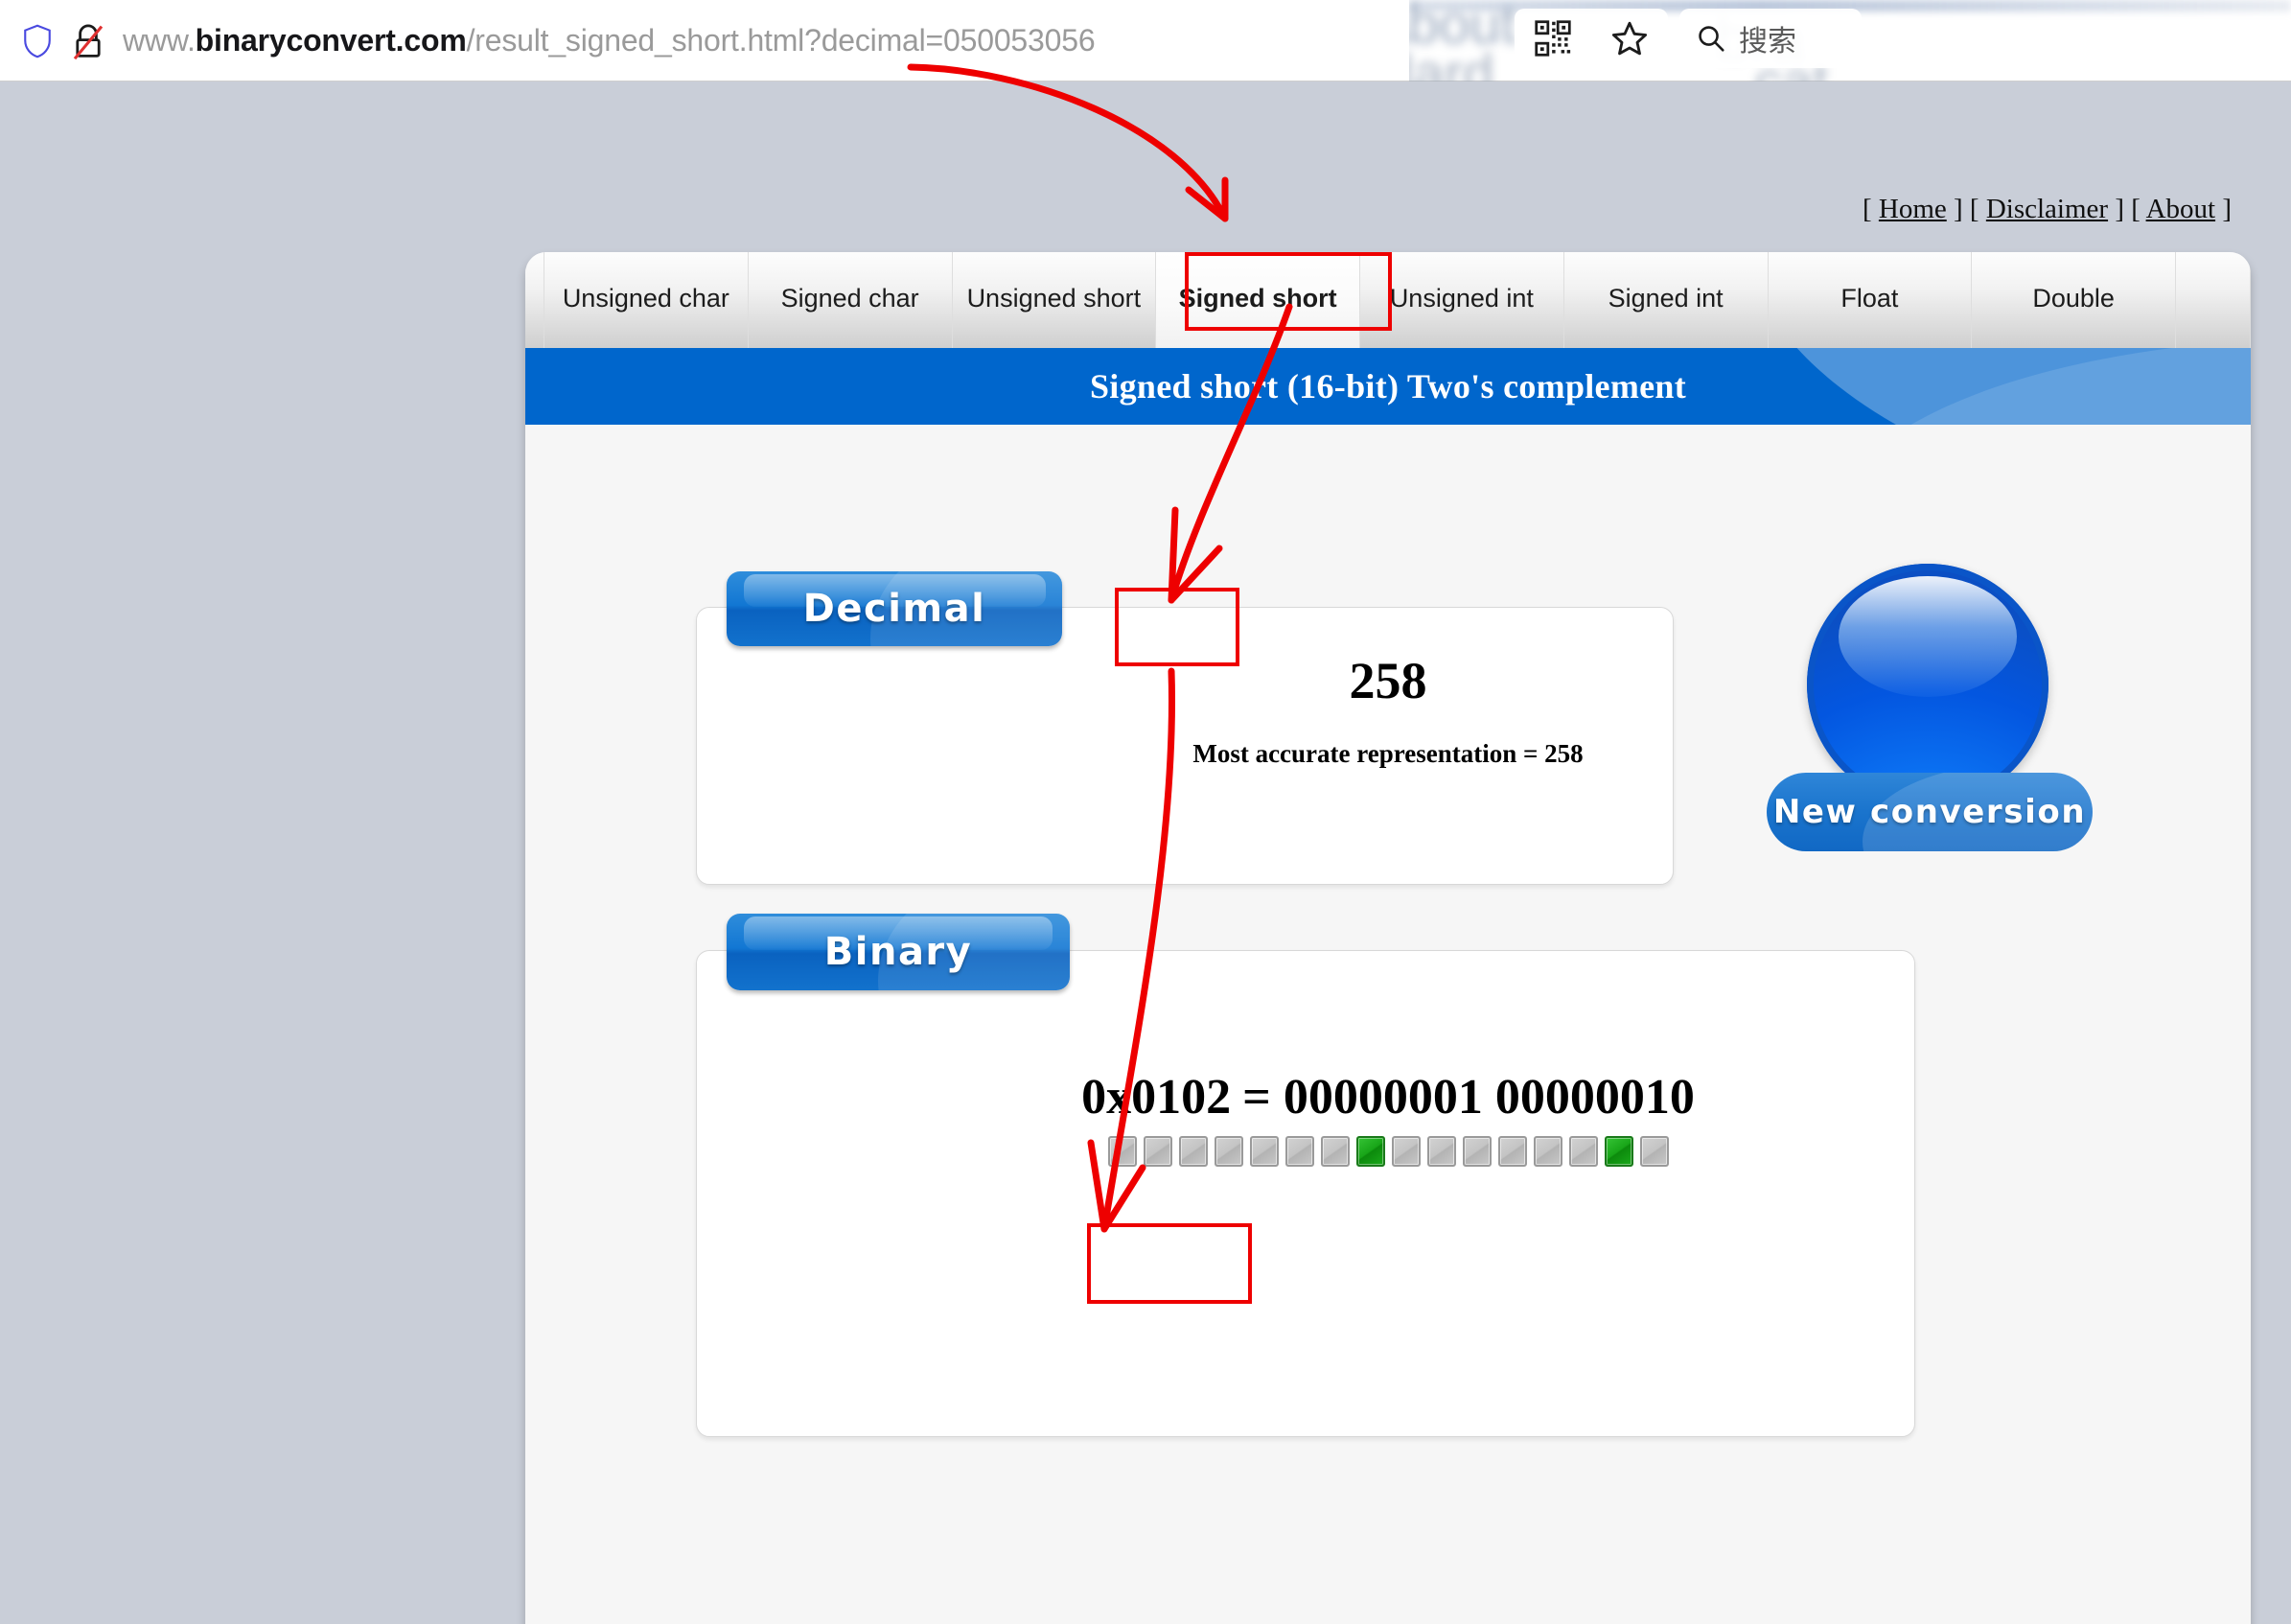 The width and height of the screenshot is (2291, 1624). I want to click on tab-signed-int: Signed int, so click(1666, 300).